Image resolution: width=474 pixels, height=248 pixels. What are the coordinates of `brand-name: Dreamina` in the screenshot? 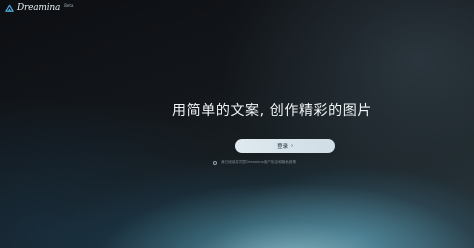 It's located at (39, 8).